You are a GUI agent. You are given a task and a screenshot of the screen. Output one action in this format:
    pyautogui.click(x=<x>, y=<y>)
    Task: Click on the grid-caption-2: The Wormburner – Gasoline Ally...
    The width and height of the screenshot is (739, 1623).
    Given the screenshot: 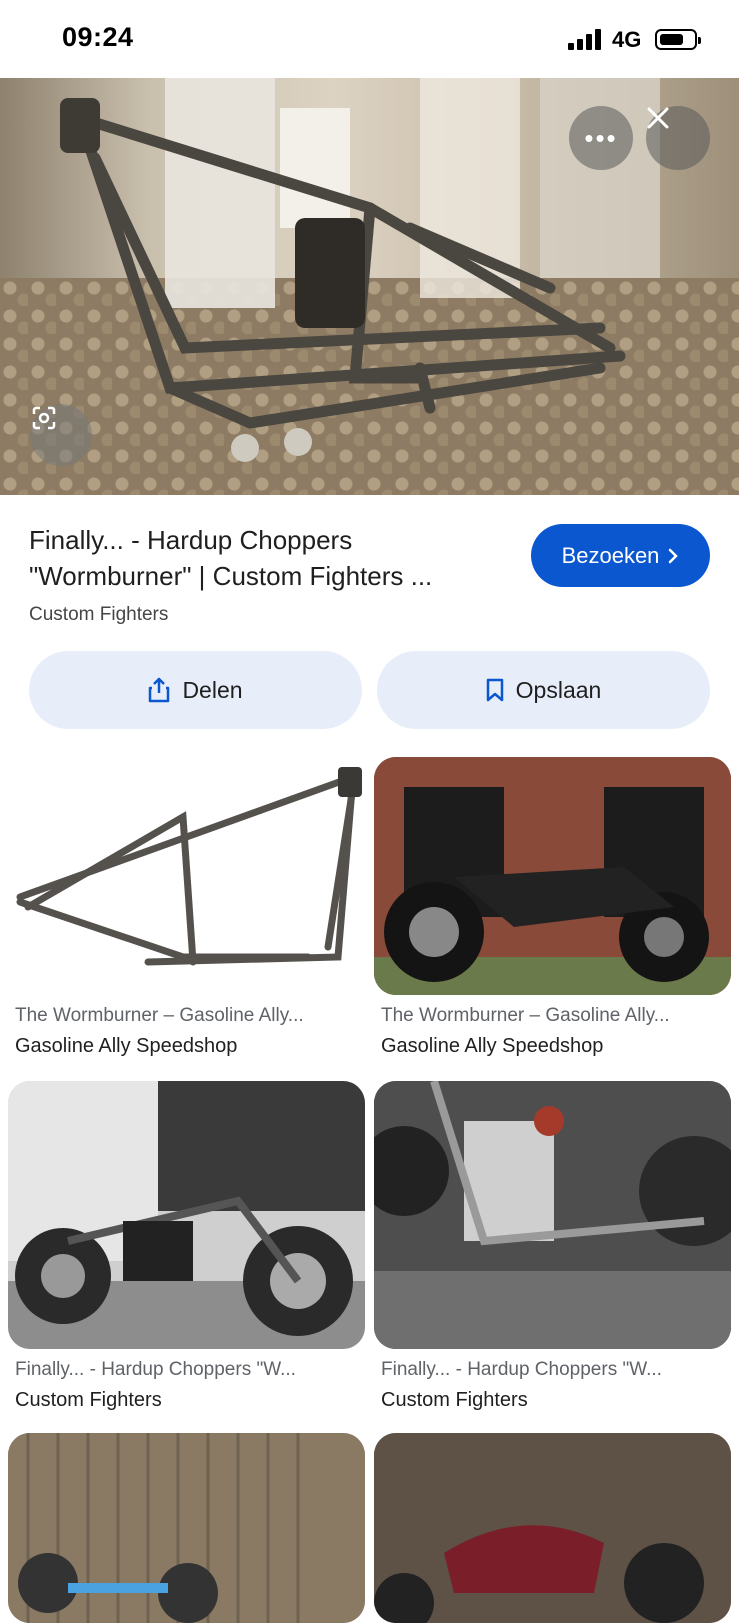 What is the action you would take?
    pyautogui.click(x=525, y=1015)
    